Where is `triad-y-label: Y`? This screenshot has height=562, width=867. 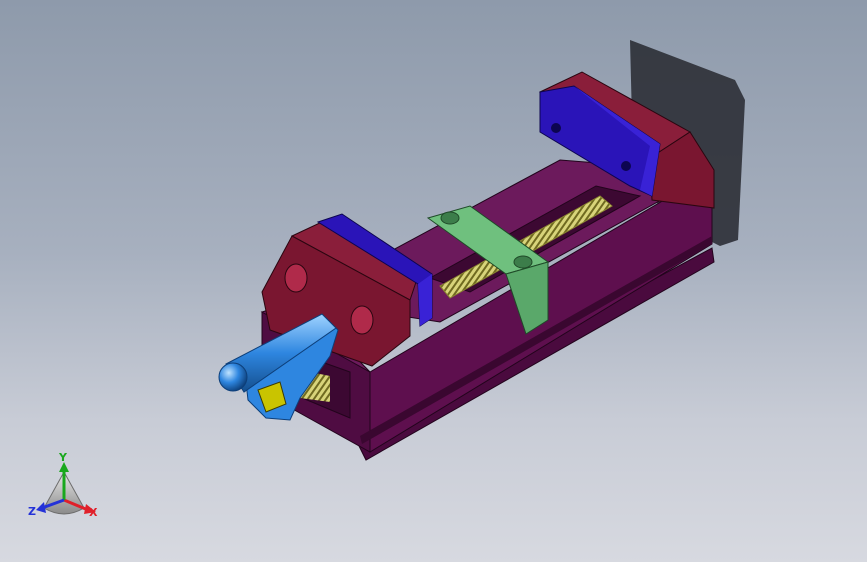
triad-y-label: Y is located at coordinates (63, 457).